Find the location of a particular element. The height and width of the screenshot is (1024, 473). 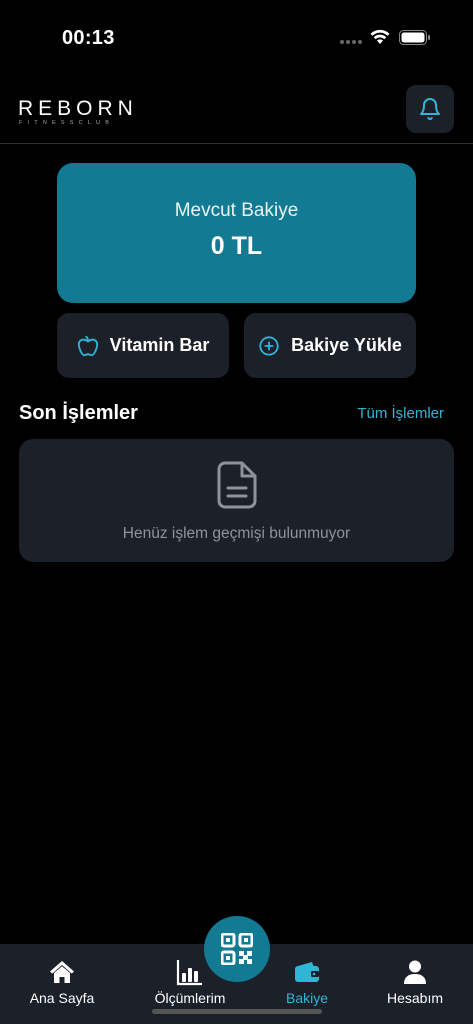

nav-label-balance: Bakiye is located at coordinates (307, 998).